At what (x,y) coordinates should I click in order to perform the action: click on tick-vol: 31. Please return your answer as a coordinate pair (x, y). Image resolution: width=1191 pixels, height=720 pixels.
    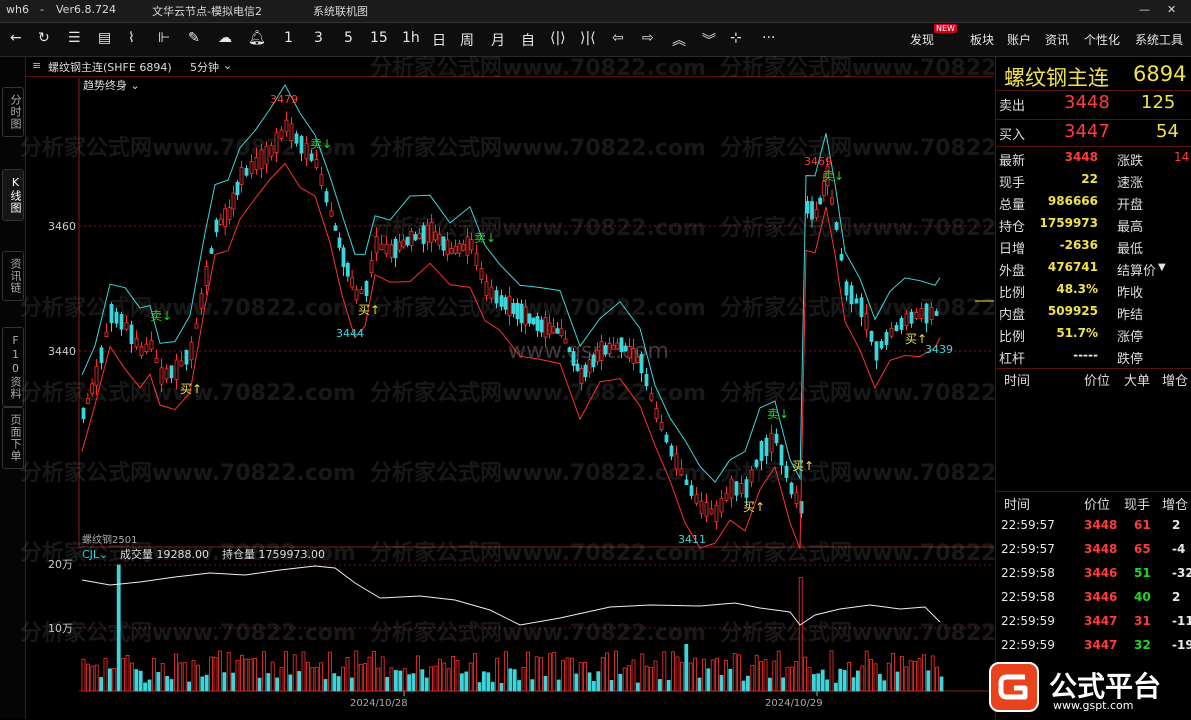
    Looking at the image, I should click on (1142, 621).